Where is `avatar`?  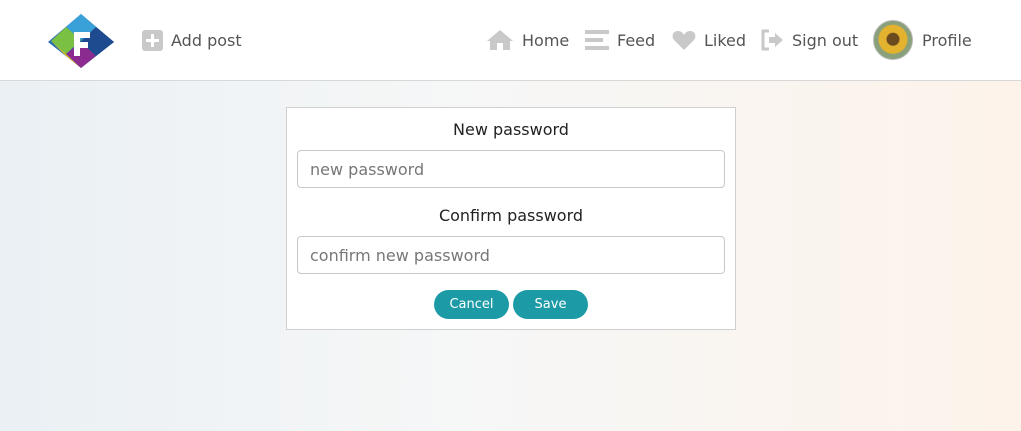
avatar is located at coordinates (893, 40).